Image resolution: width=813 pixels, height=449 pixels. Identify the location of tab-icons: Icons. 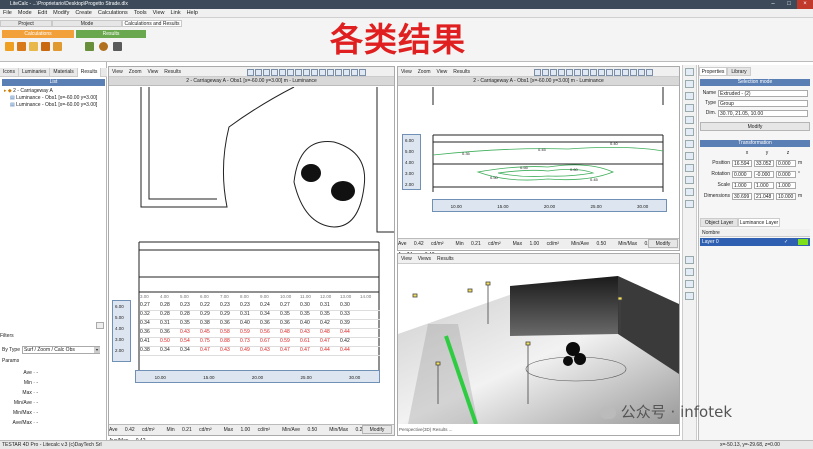
(9, 72).